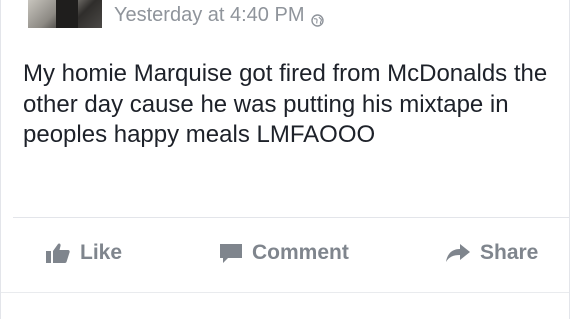  I want to click on comment-area, so click(285, 305).